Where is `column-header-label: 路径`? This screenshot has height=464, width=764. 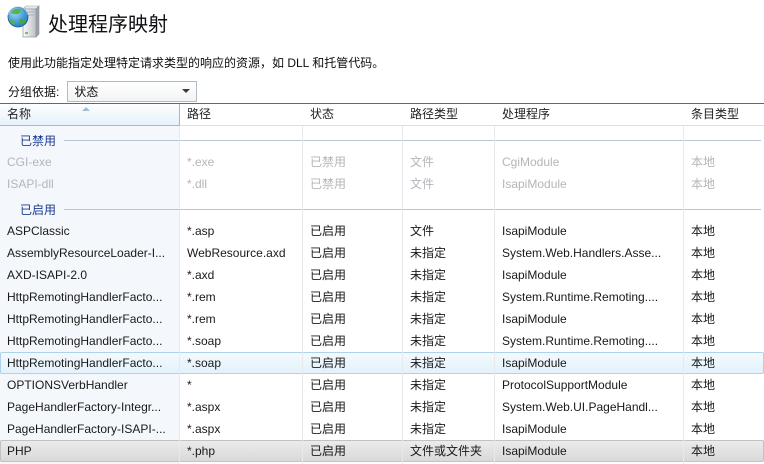 column-header-label: 路径 is located at coordinates (199, 114).